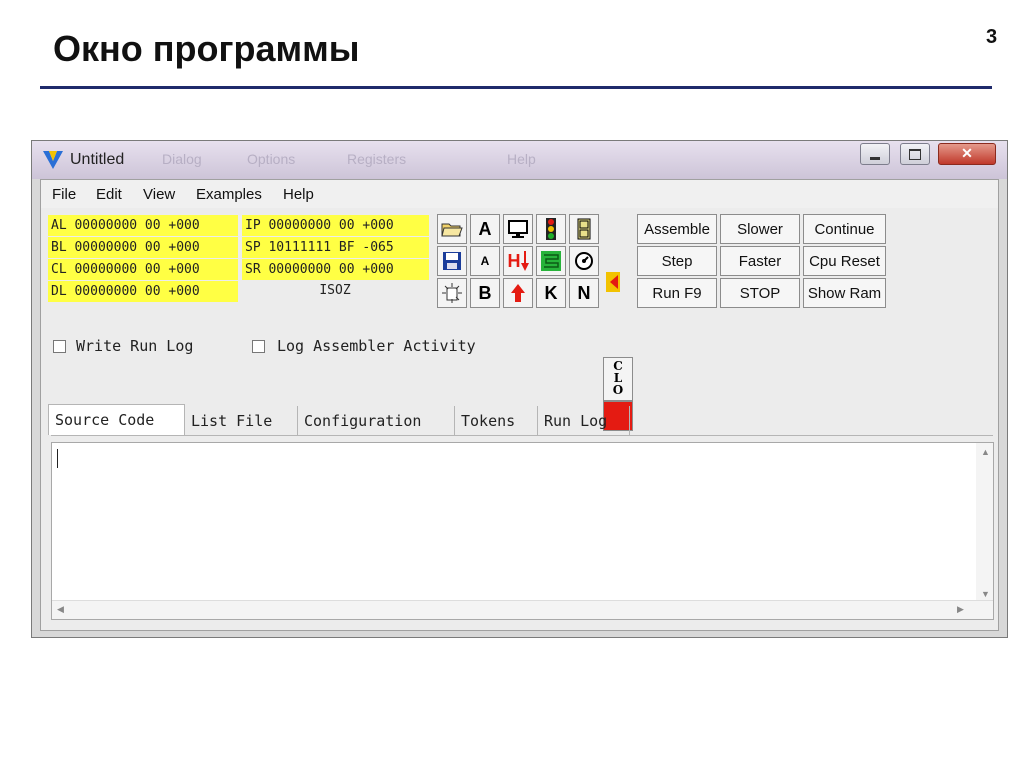  Describe the element at coordinates (522, 609) in the screenshot. I see `horizontal-scrollbar: ◀ ▶` at that location.